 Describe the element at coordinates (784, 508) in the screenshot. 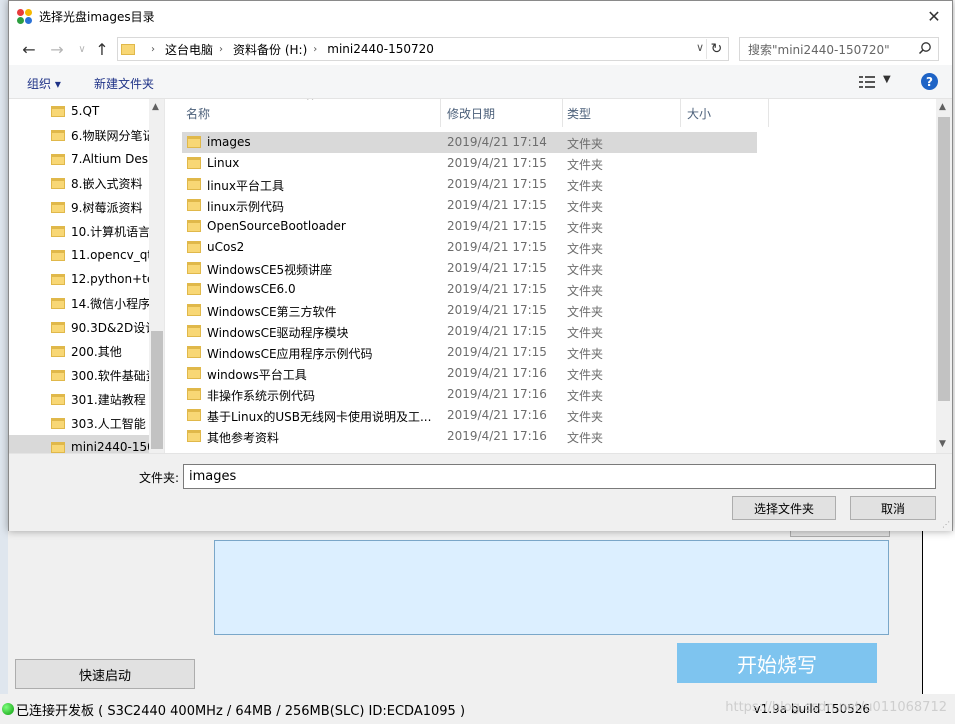

I see `select-folder-button: 选择文件夹` at that location.